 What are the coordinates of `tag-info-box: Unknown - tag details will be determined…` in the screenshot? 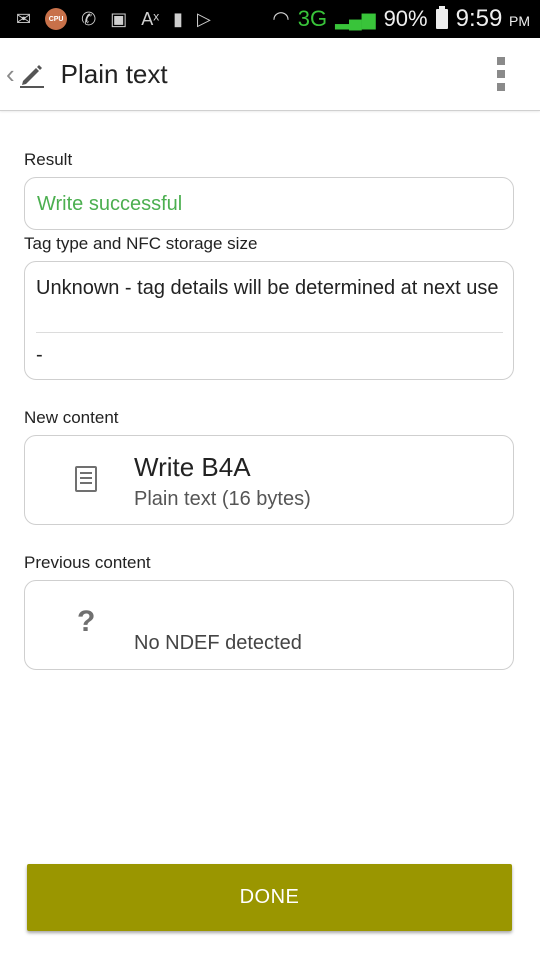 It's located at (269, 320).